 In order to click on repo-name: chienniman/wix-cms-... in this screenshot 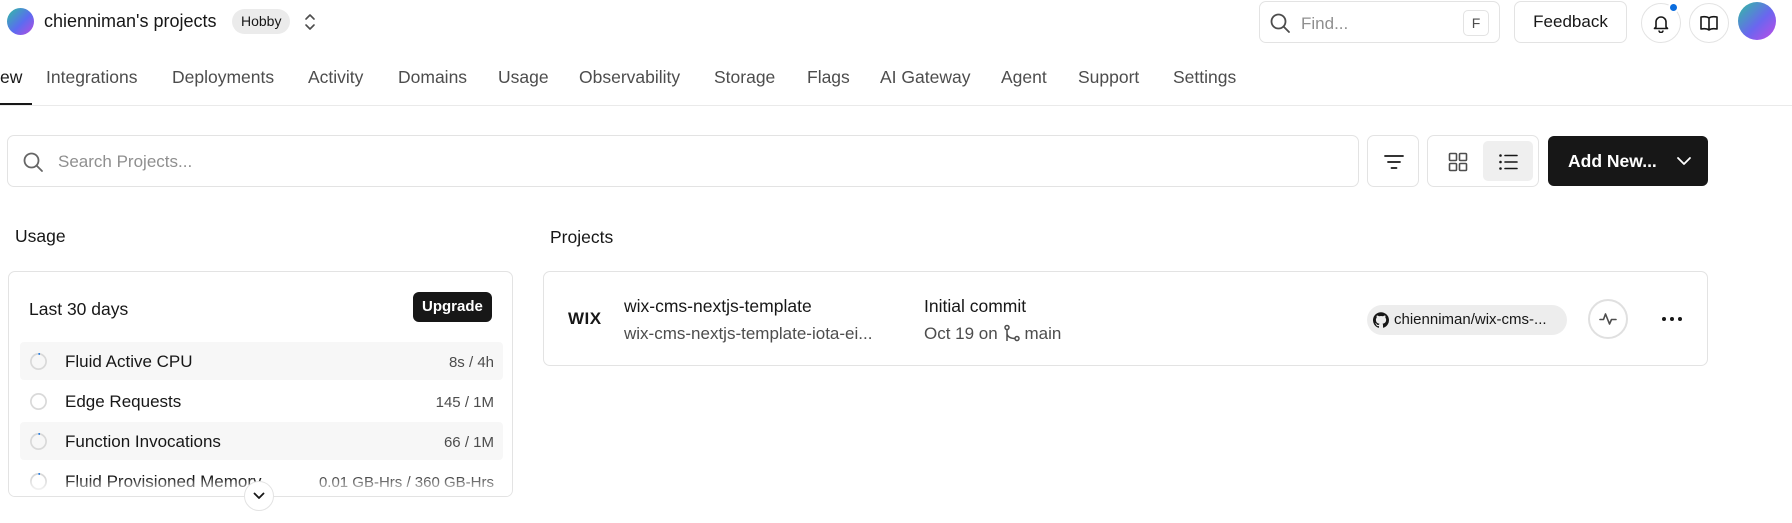, I will do `click(1470, 319)`.